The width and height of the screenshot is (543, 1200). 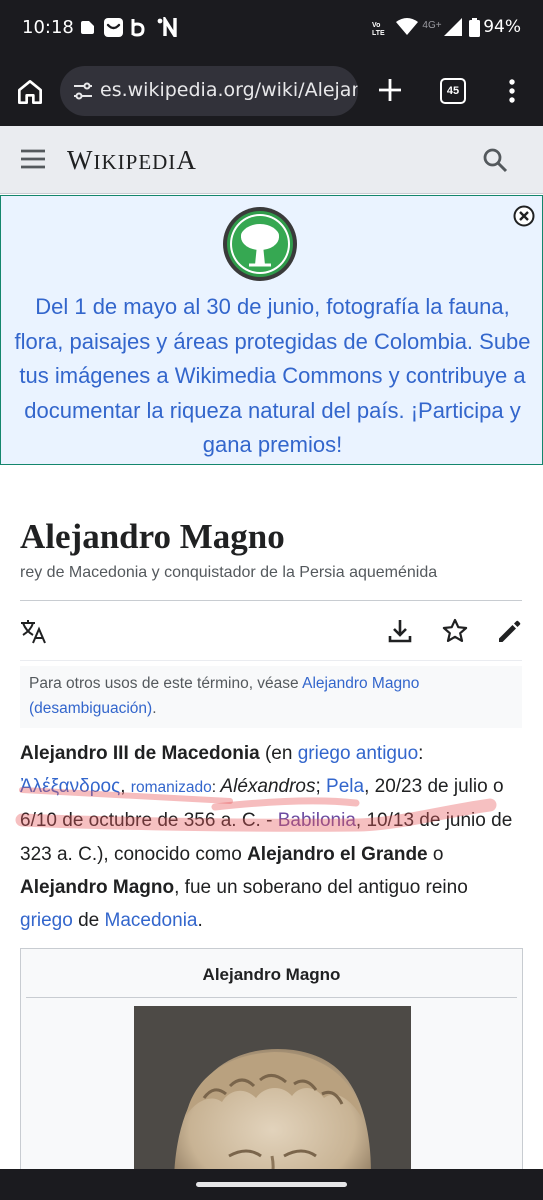 I want to click on link-greek-name: Ἀλέξανδρος, so click(x=70, y=786).